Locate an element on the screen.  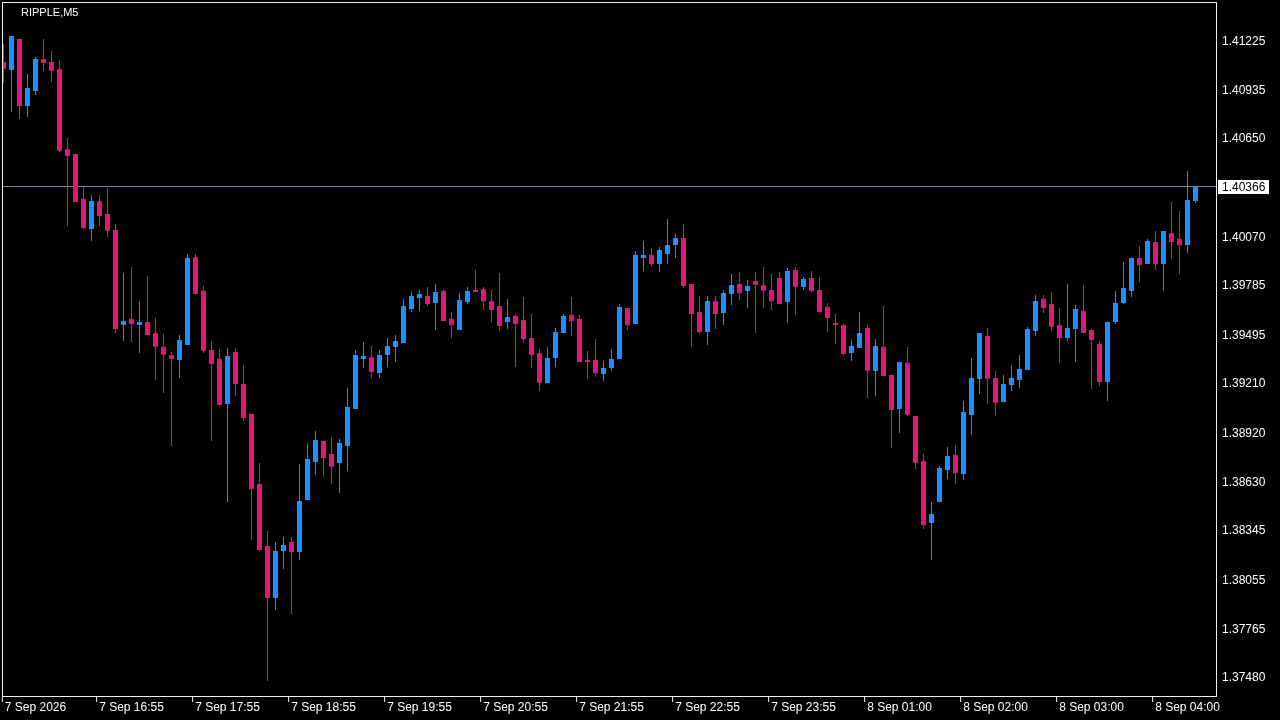
time-label: 8 Sep 03:00 is located at coordinates (1091, 707).